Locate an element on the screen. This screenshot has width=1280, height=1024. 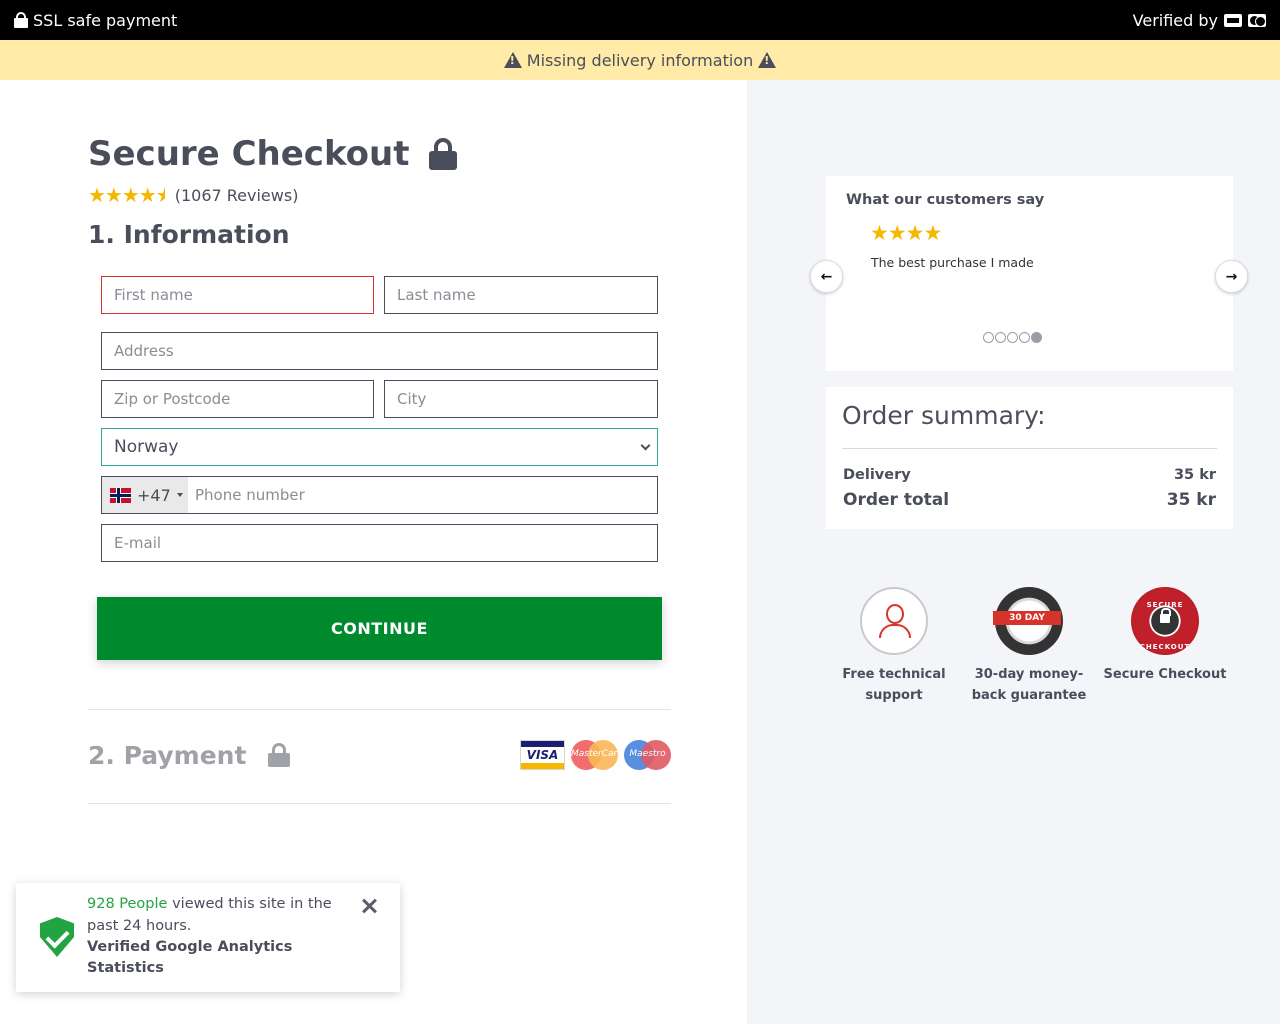
address-field: Address is located at coordinates (379, 351).